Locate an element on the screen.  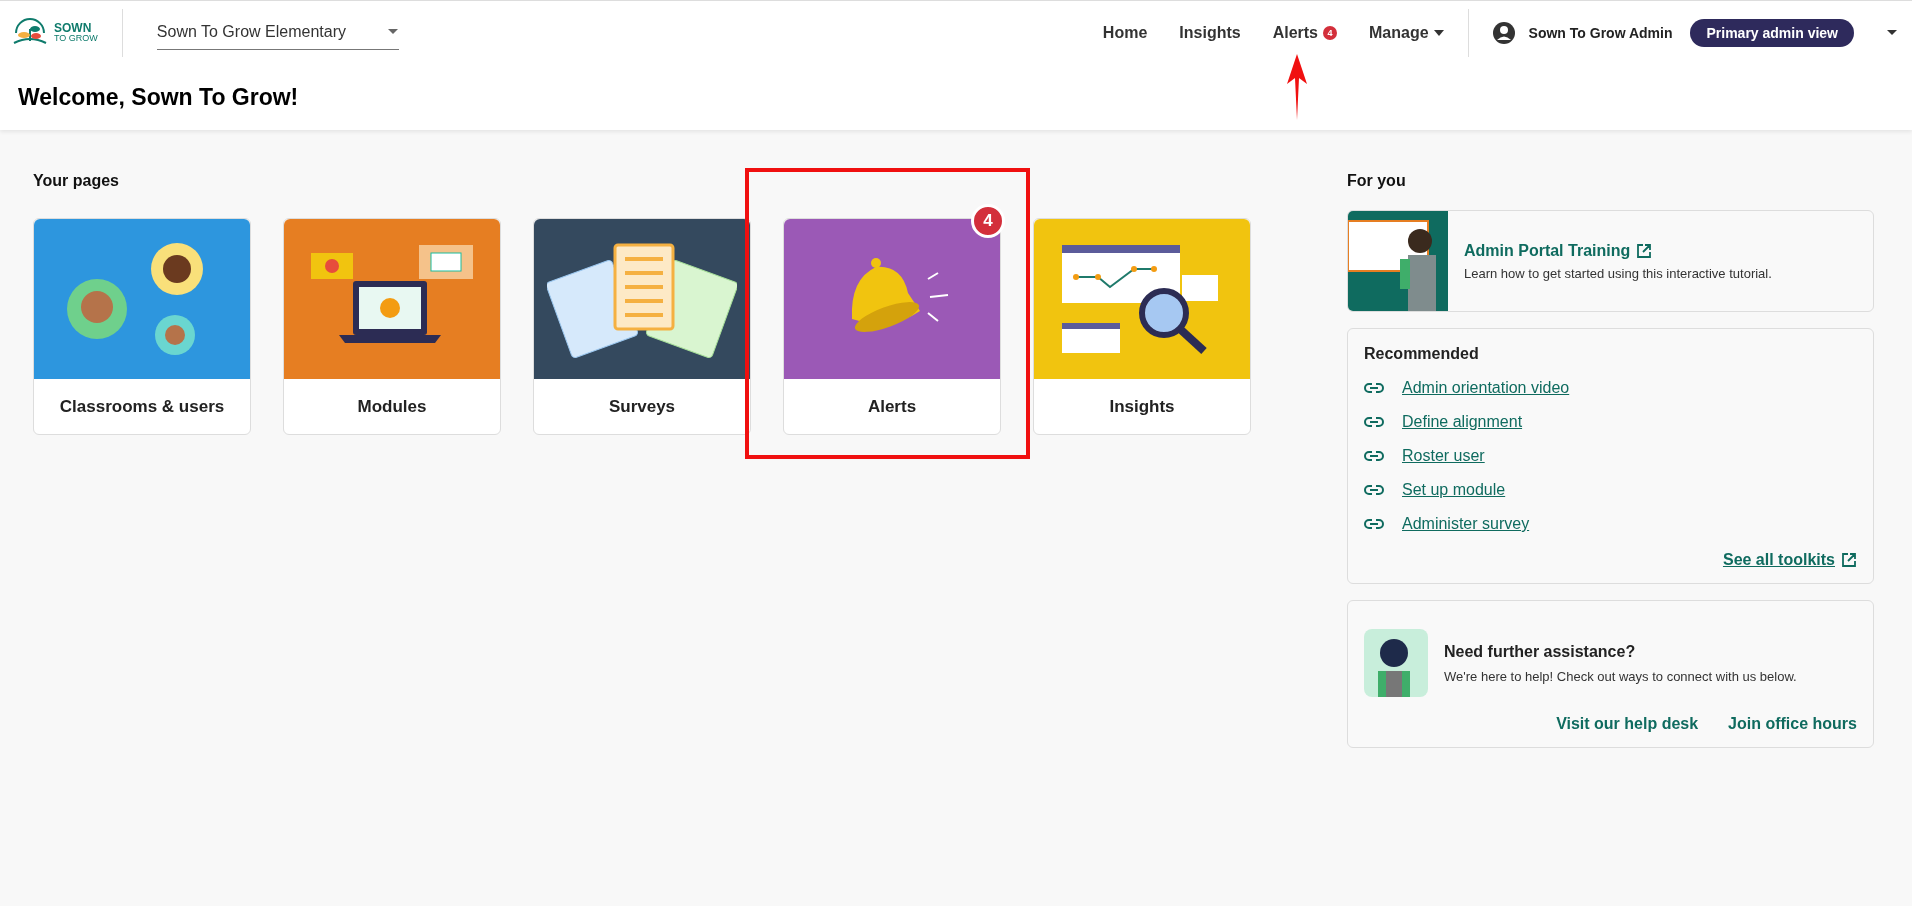
resource-link: Admin orientation video is located at coordinates (1486, 388).